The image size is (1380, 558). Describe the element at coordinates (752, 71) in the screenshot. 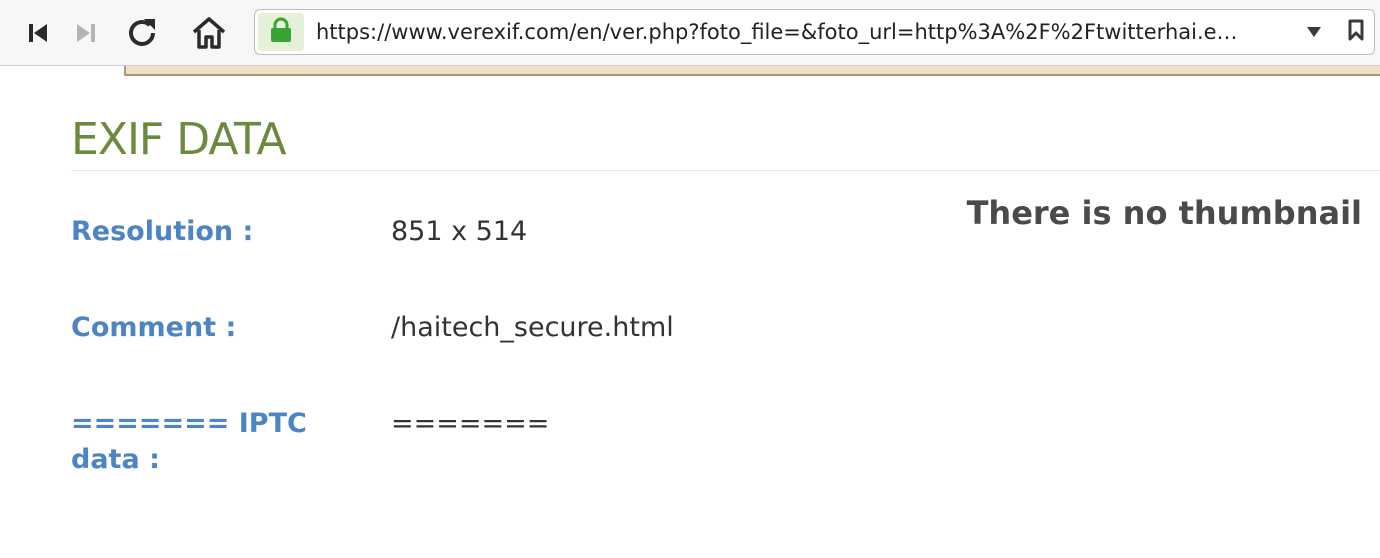

I see `header-banner-edge` at that location.